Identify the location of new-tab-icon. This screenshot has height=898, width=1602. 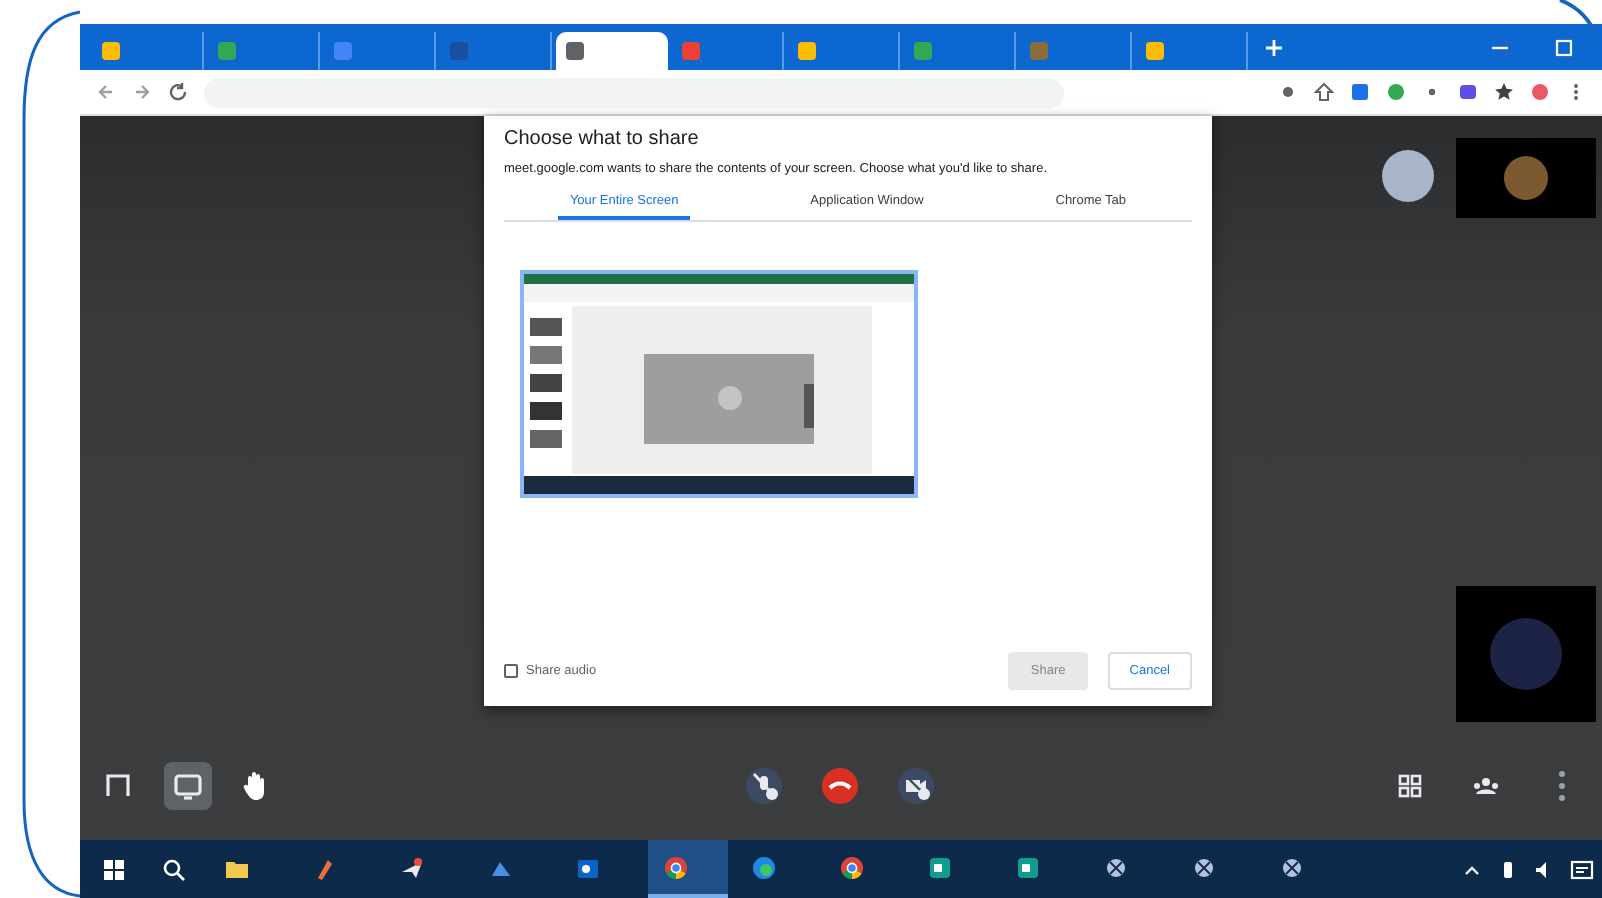
(1274, 47).